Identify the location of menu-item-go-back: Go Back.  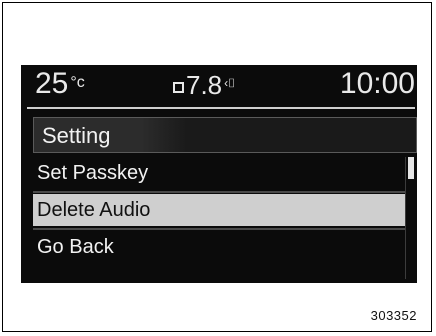
(219, 247).